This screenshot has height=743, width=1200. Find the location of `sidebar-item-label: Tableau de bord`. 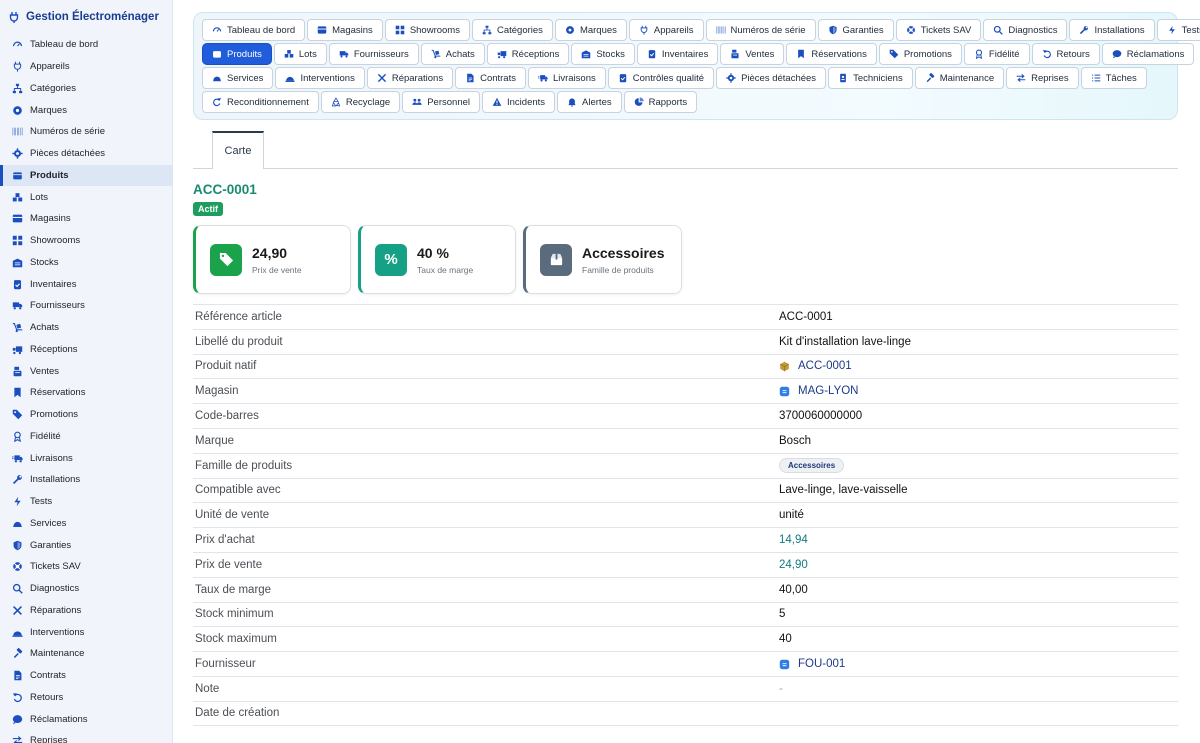

sidebar-item-label: Tableau de bord is located at coordinates (64, 45).